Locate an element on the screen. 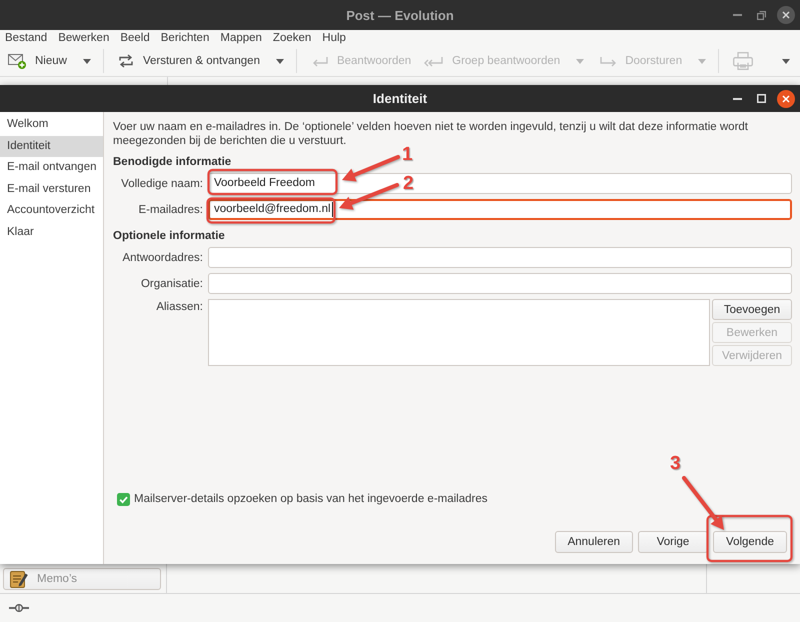 The height and width of the screenshot is (622, 800). annotation-number: 2 is located at coordinates (408, 183).